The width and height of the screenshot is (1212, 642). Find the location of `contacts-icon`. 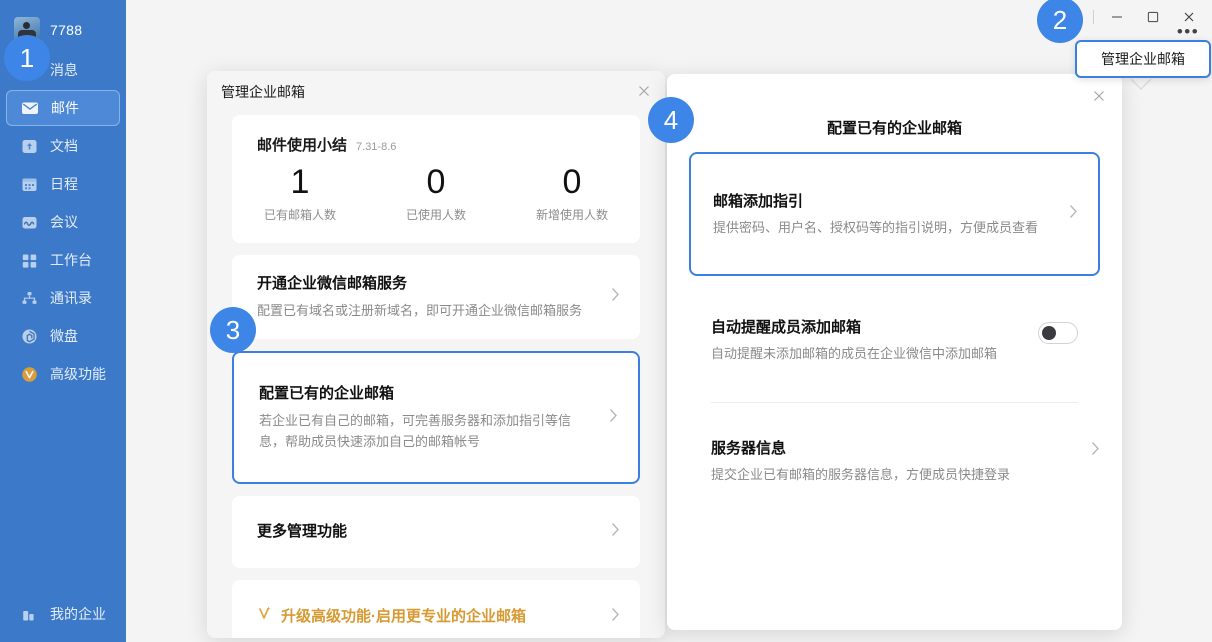

contacts-icon is located at coordinates (29, 298).